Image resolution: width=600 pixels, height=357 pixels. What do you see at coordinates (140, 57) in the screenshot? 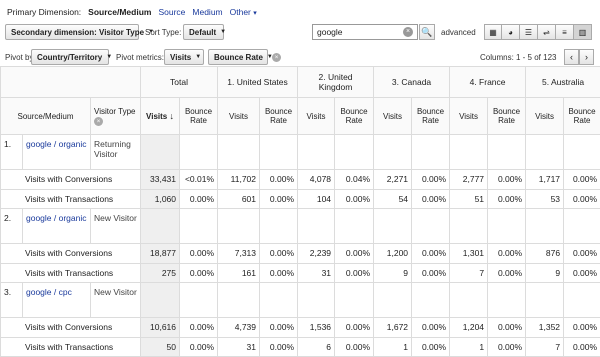
I see `pivot-metrics-label: Pivot metrics:` at bounding box center [140, 57].